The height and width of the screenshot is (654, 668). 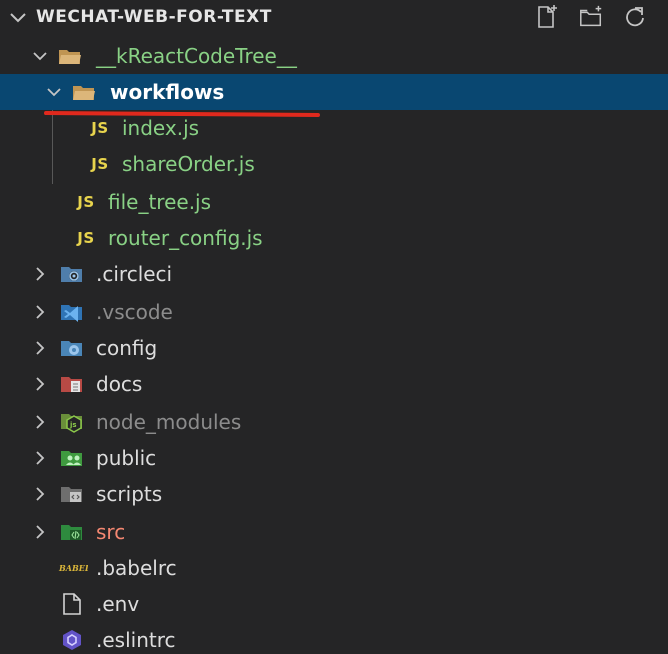 What do you see at coordinates (334, 312) in the screenshot?
I see `tree-folder-vscode: .vscode` at bounding box center [334, 312].